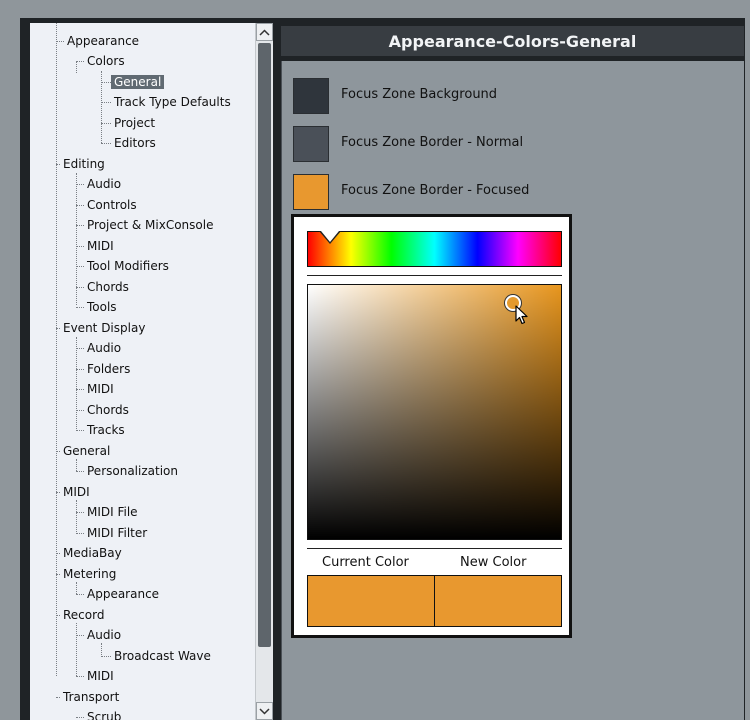 The width and height of the screenshot is (750, 720). Describe the element at coordinates (128, 471) in the screenshot. I see `tree-item-personalization: Personalization` at that location.